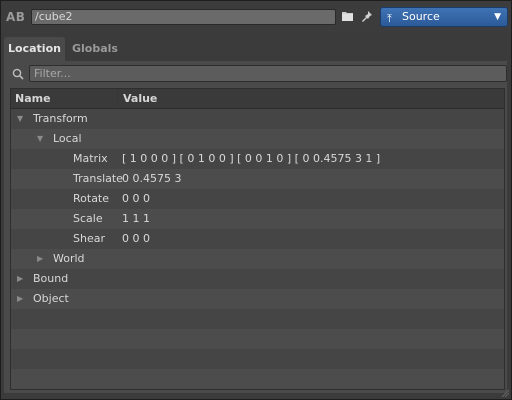 This screenshot has height=400, width=512. What do you see at coordinates (444, 17) in the screenshot?
I see `source-dropdown: ⤒ Source ▼` at bounding box center [444, 17].